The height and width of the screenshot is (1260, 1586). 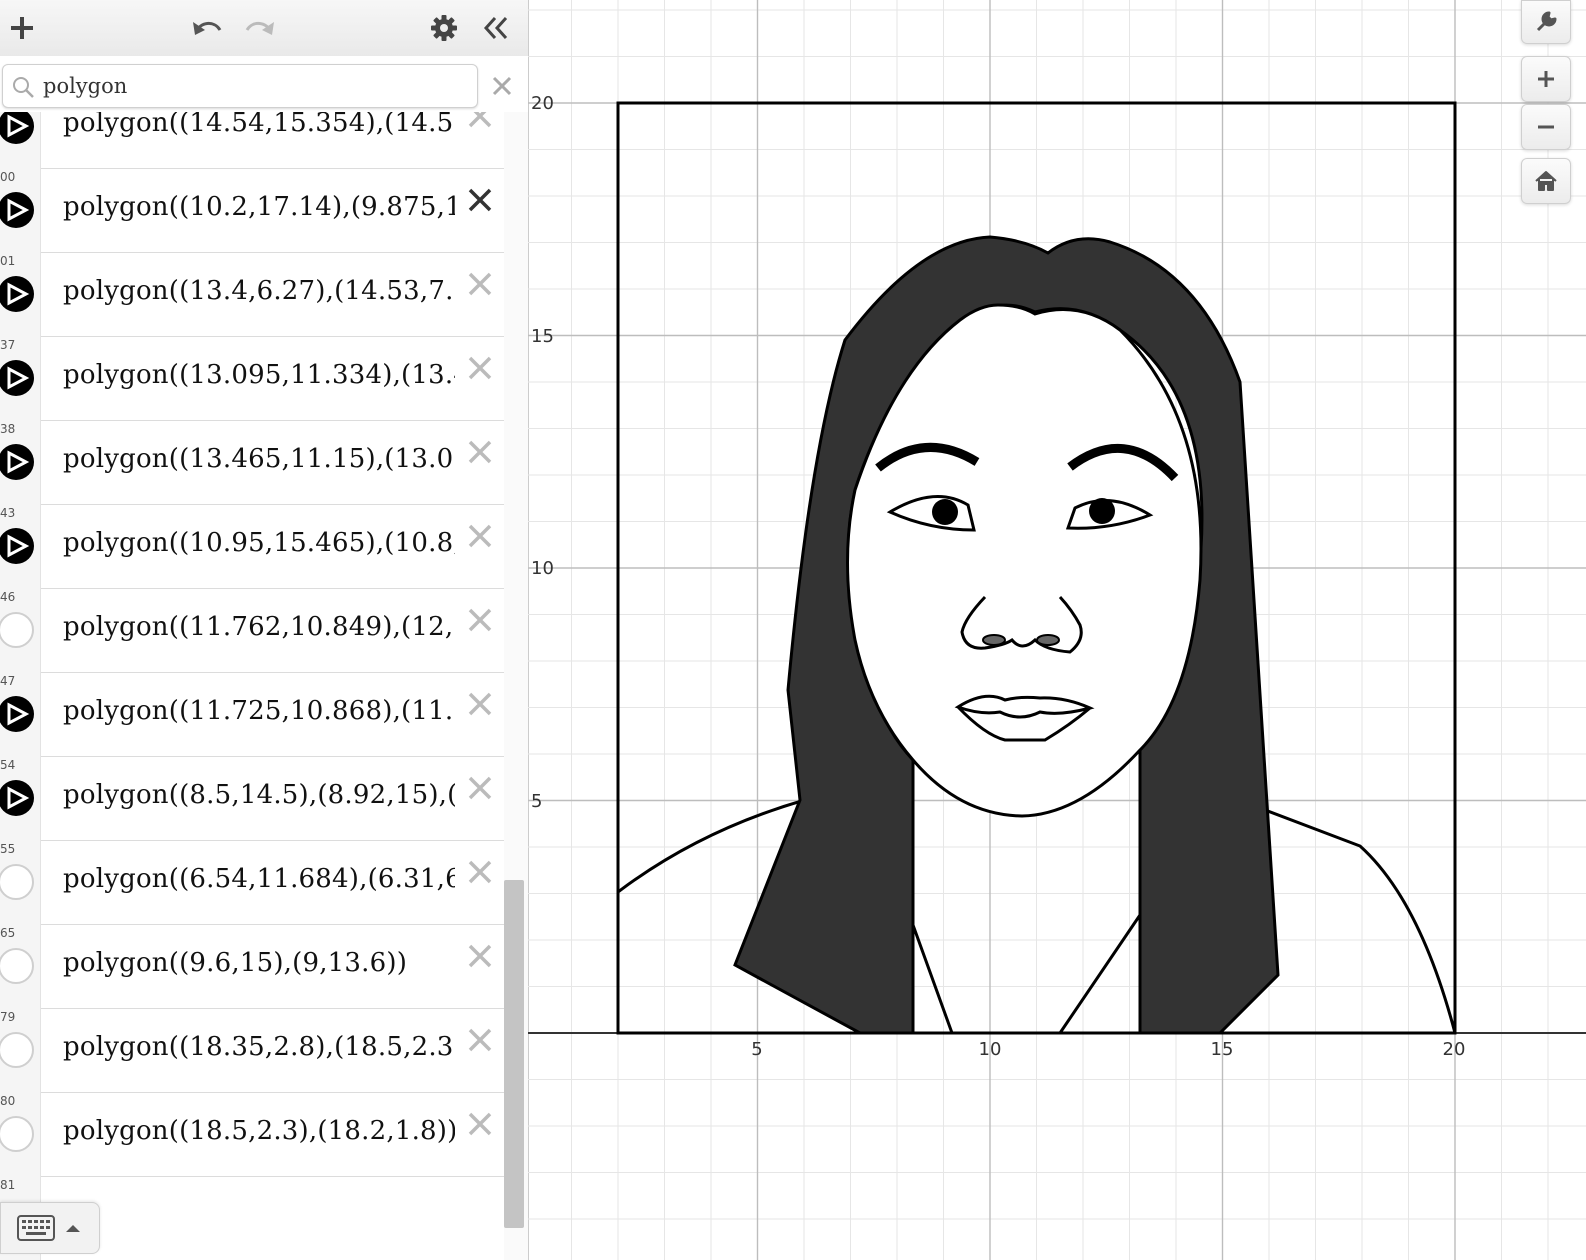 I want to click on expression-text: polygon((18.5,2.3),(18.2,1.8)), so click(x=259, y=1131).